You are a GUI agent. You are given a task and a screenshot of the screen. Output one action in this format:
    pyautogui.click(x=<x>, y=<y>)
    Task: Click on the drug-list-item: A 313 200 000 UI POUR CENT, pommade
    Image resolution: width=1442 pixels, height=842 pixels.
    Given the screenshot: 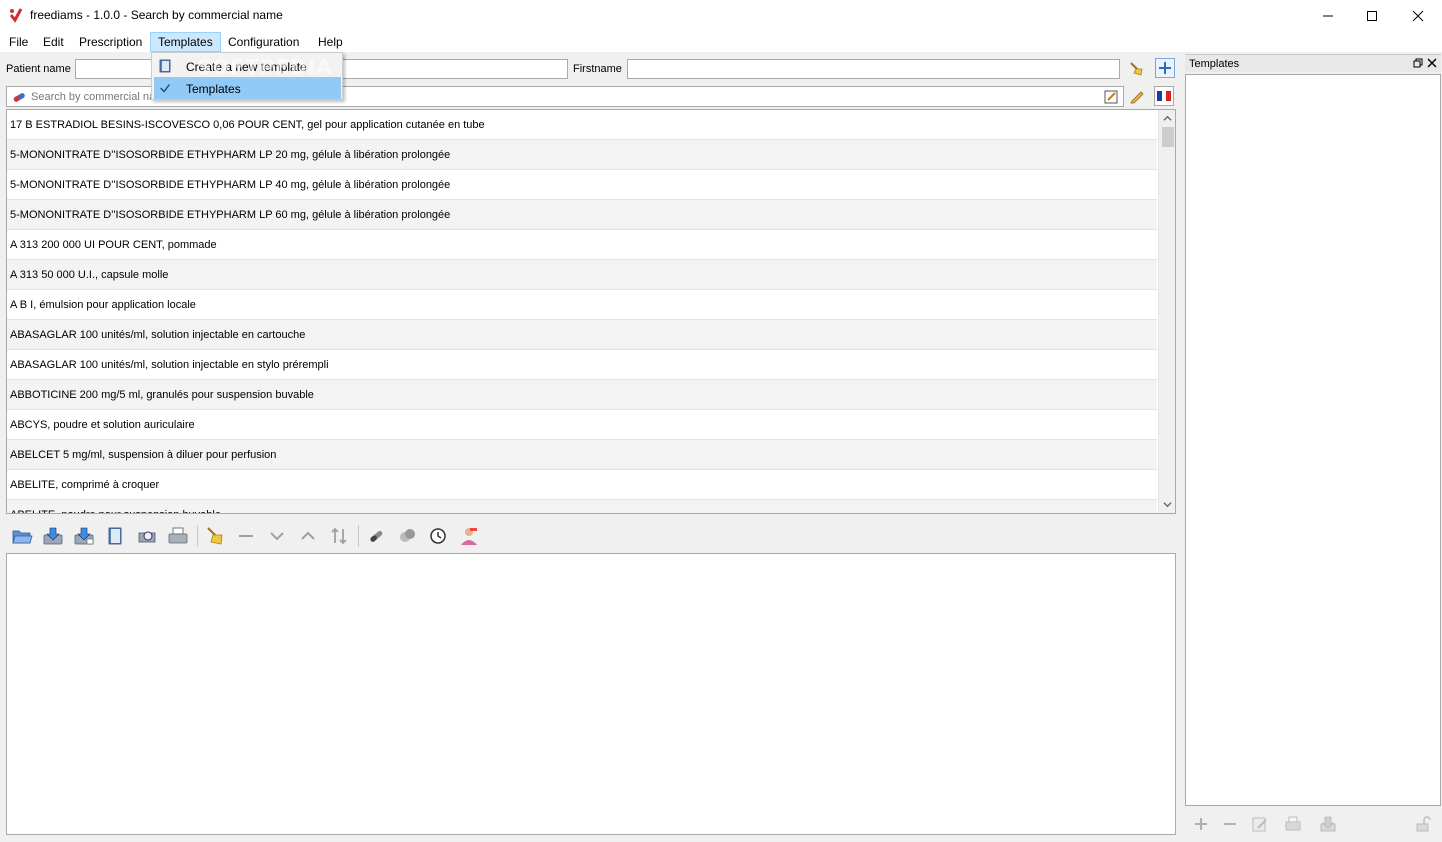 What is the action you would take?
    pyautogui.click(x=582, y=245)
    